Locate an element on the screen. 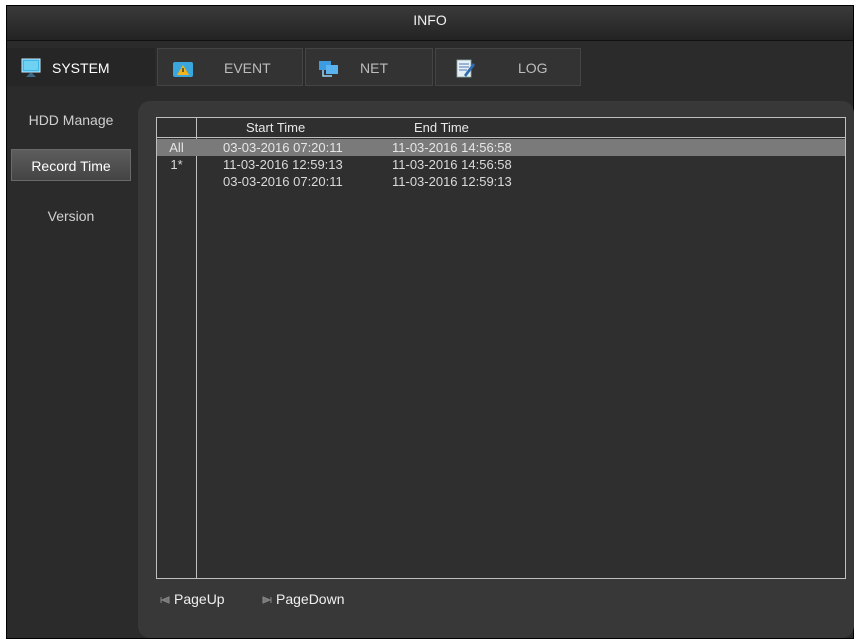 The height and width of the screenshot is (644, 860). page-down-icon is located at coordinates (267, 600).